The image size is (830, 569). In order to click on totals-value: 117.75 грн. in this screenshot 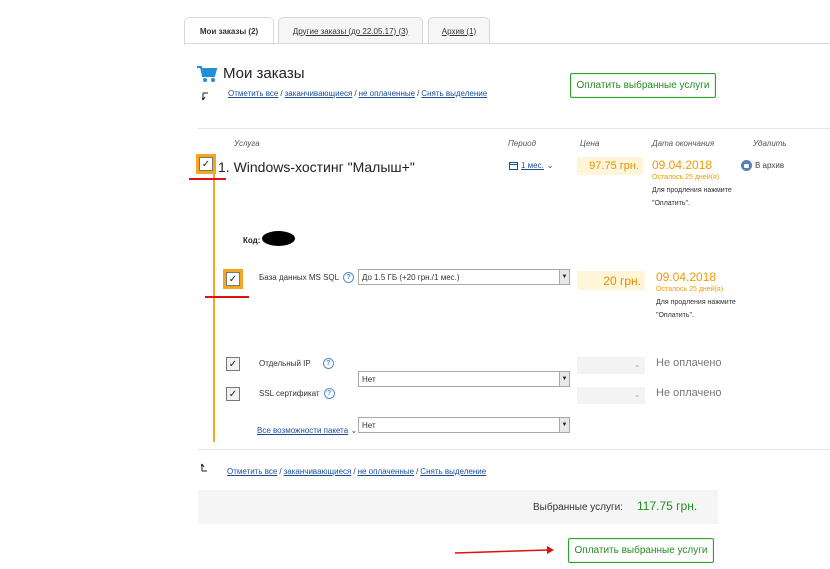, I will do `click(667, 506)`.